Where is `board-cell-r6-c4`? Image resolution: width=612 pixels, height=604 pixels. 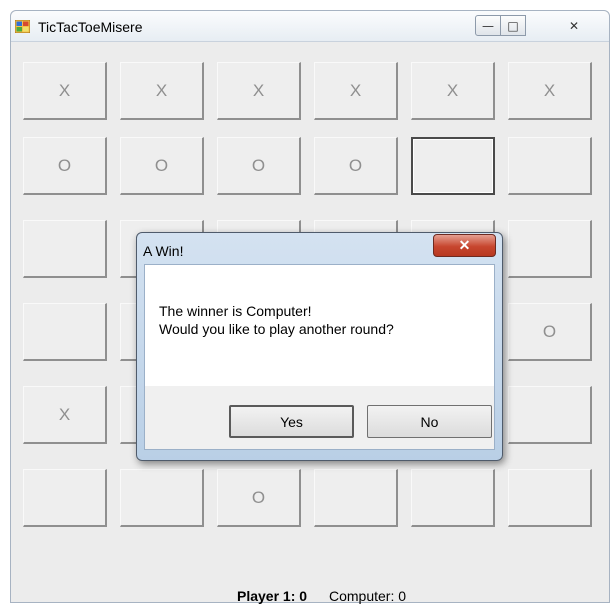
board-cell-r6-c4 is located at coordinates (356, 498).